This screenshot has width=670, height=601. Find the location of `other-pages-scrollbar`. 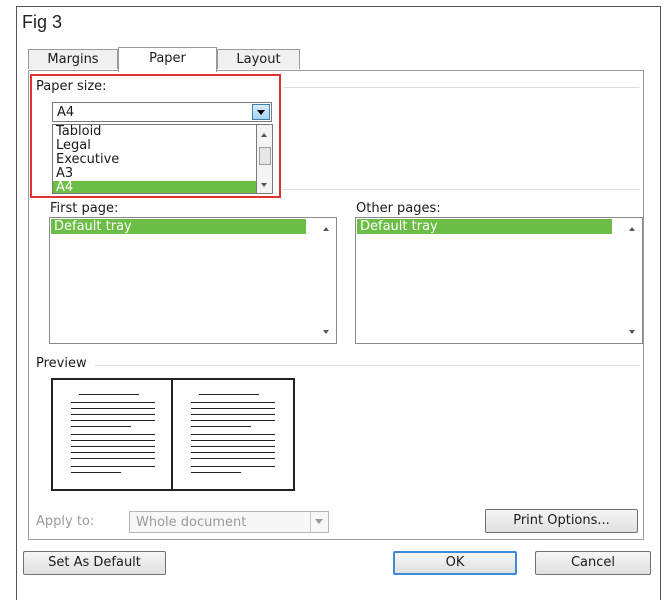

other-pages-scrollbar is located at coordinates (633, 280).